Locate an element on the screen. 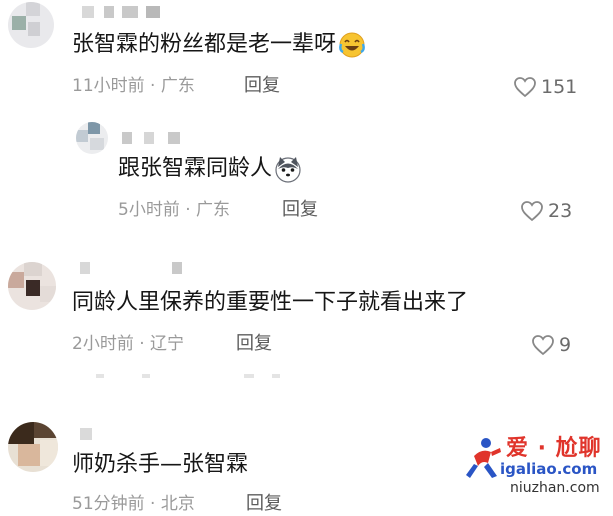  comment-text-content: 师奶杀手—张智霖 is located at coordinates (160, 464).